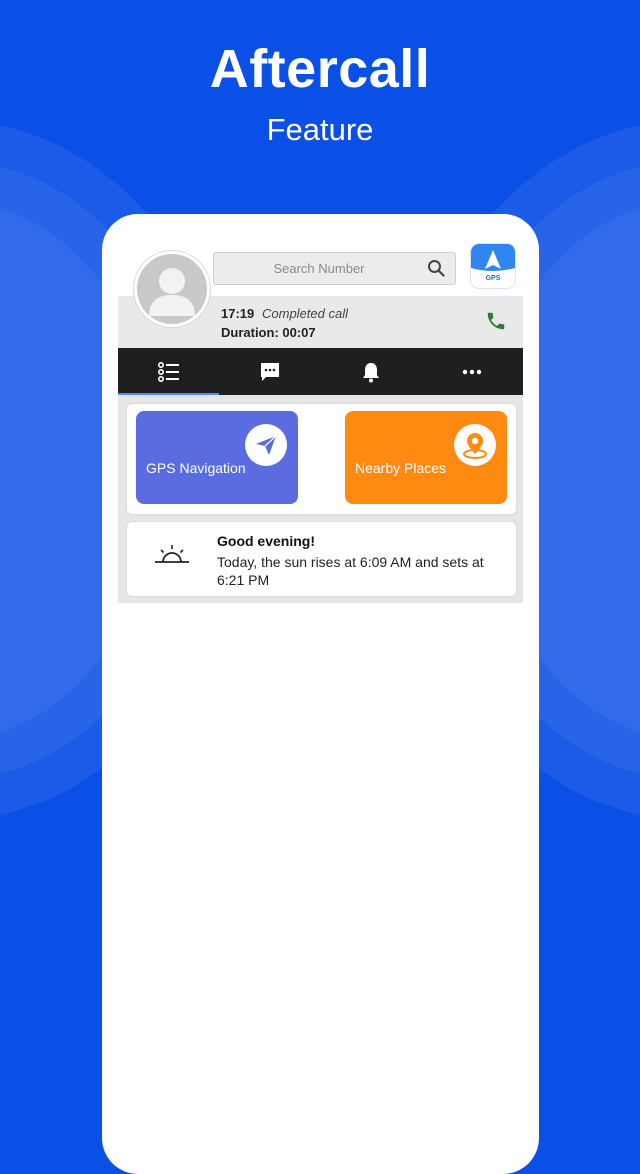  Describe the element at coordinates (475, 445) in the screenshot. I see `location-pin-icon` at that location.